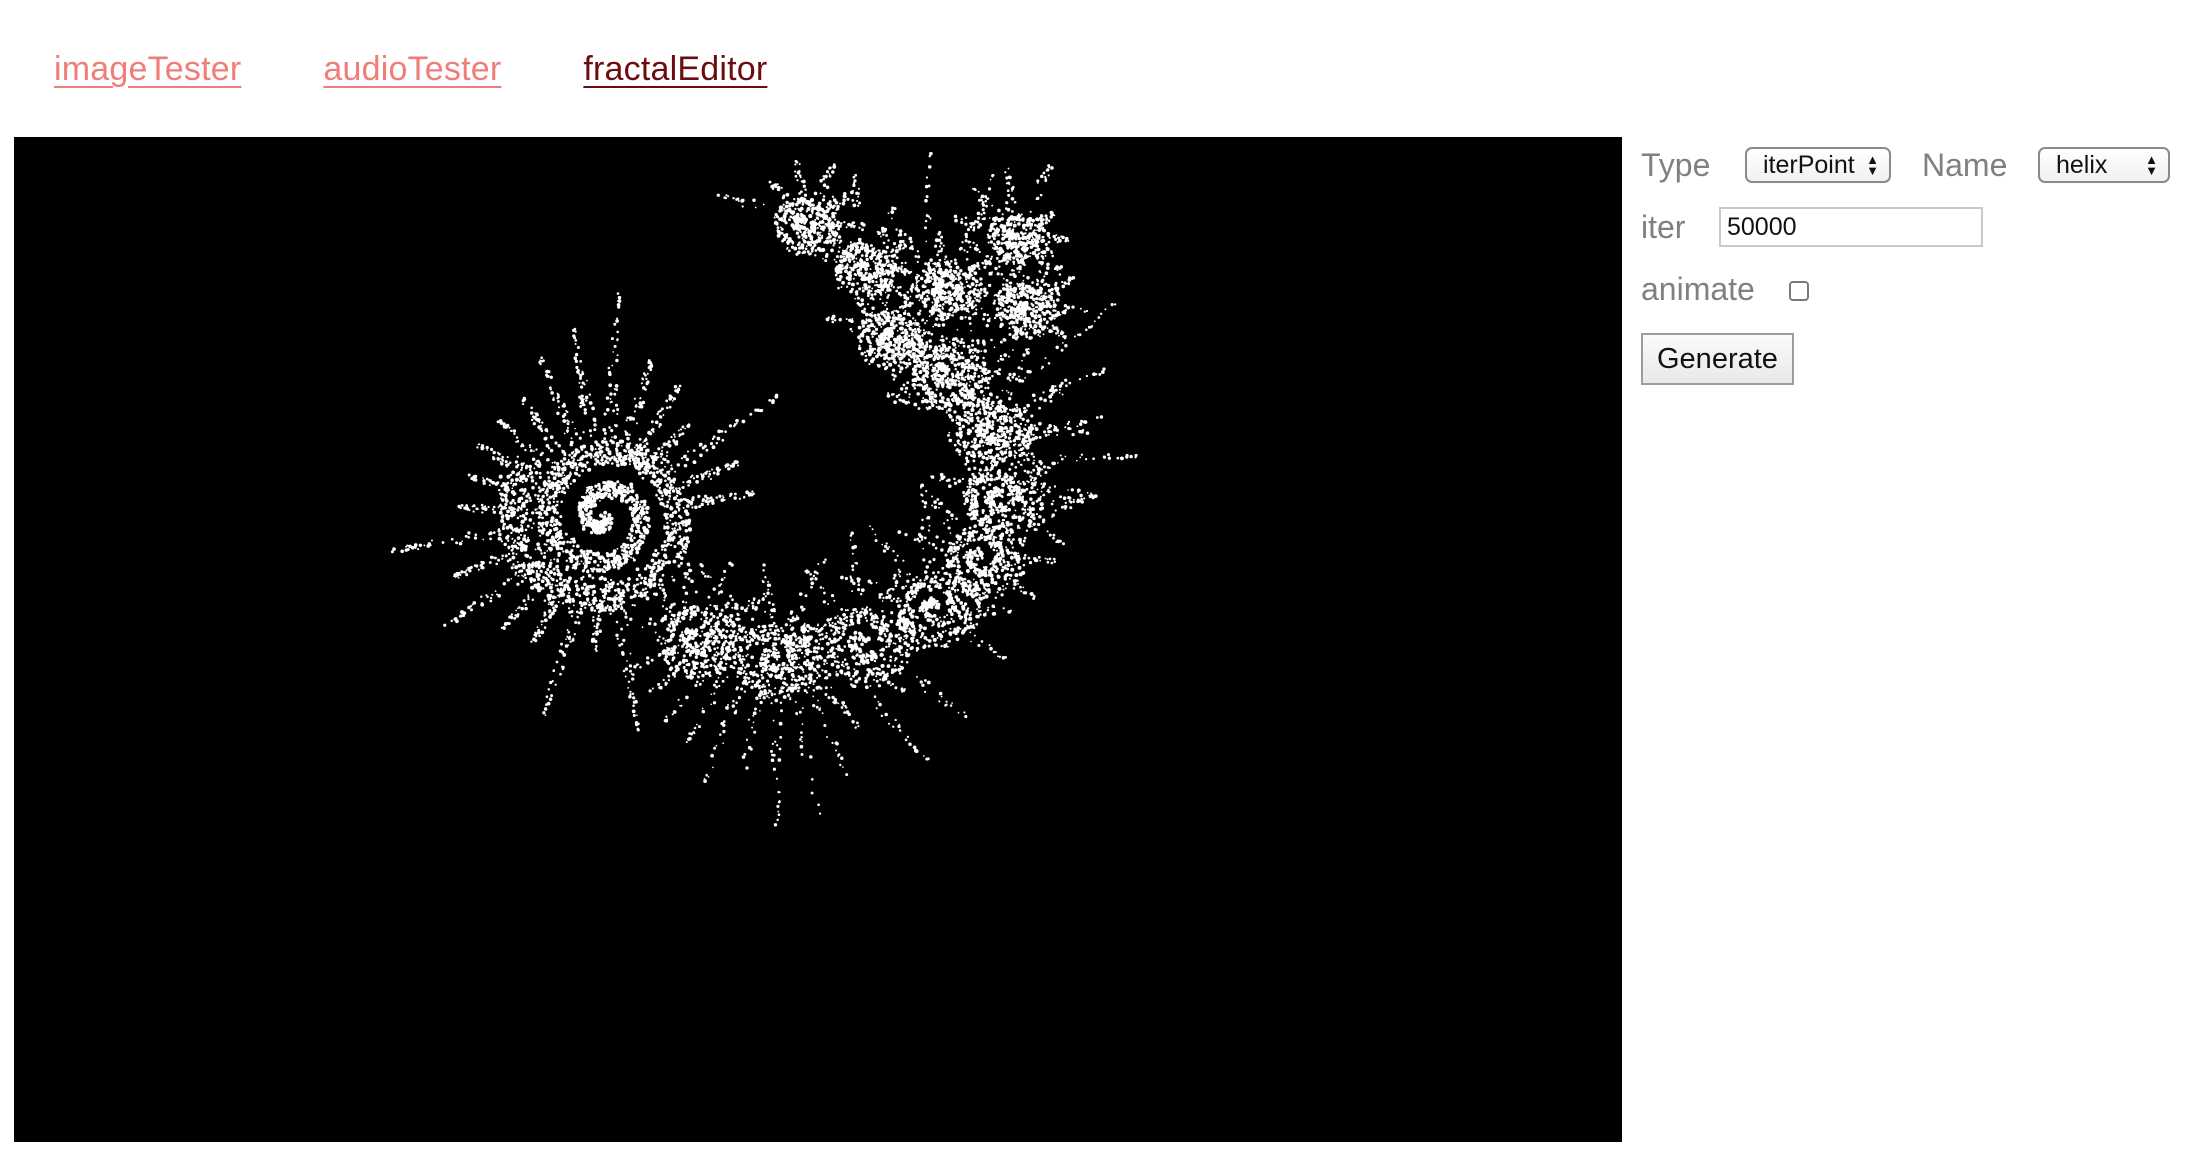 The image size is (2186, 1160). I want to click on animate-label: animate, so click(1698, 288).